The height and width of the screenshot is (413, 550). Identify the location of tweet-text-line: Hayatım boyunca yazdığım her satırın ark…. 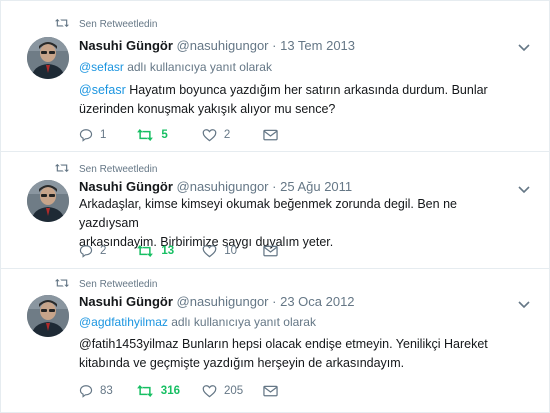
(306, 90).